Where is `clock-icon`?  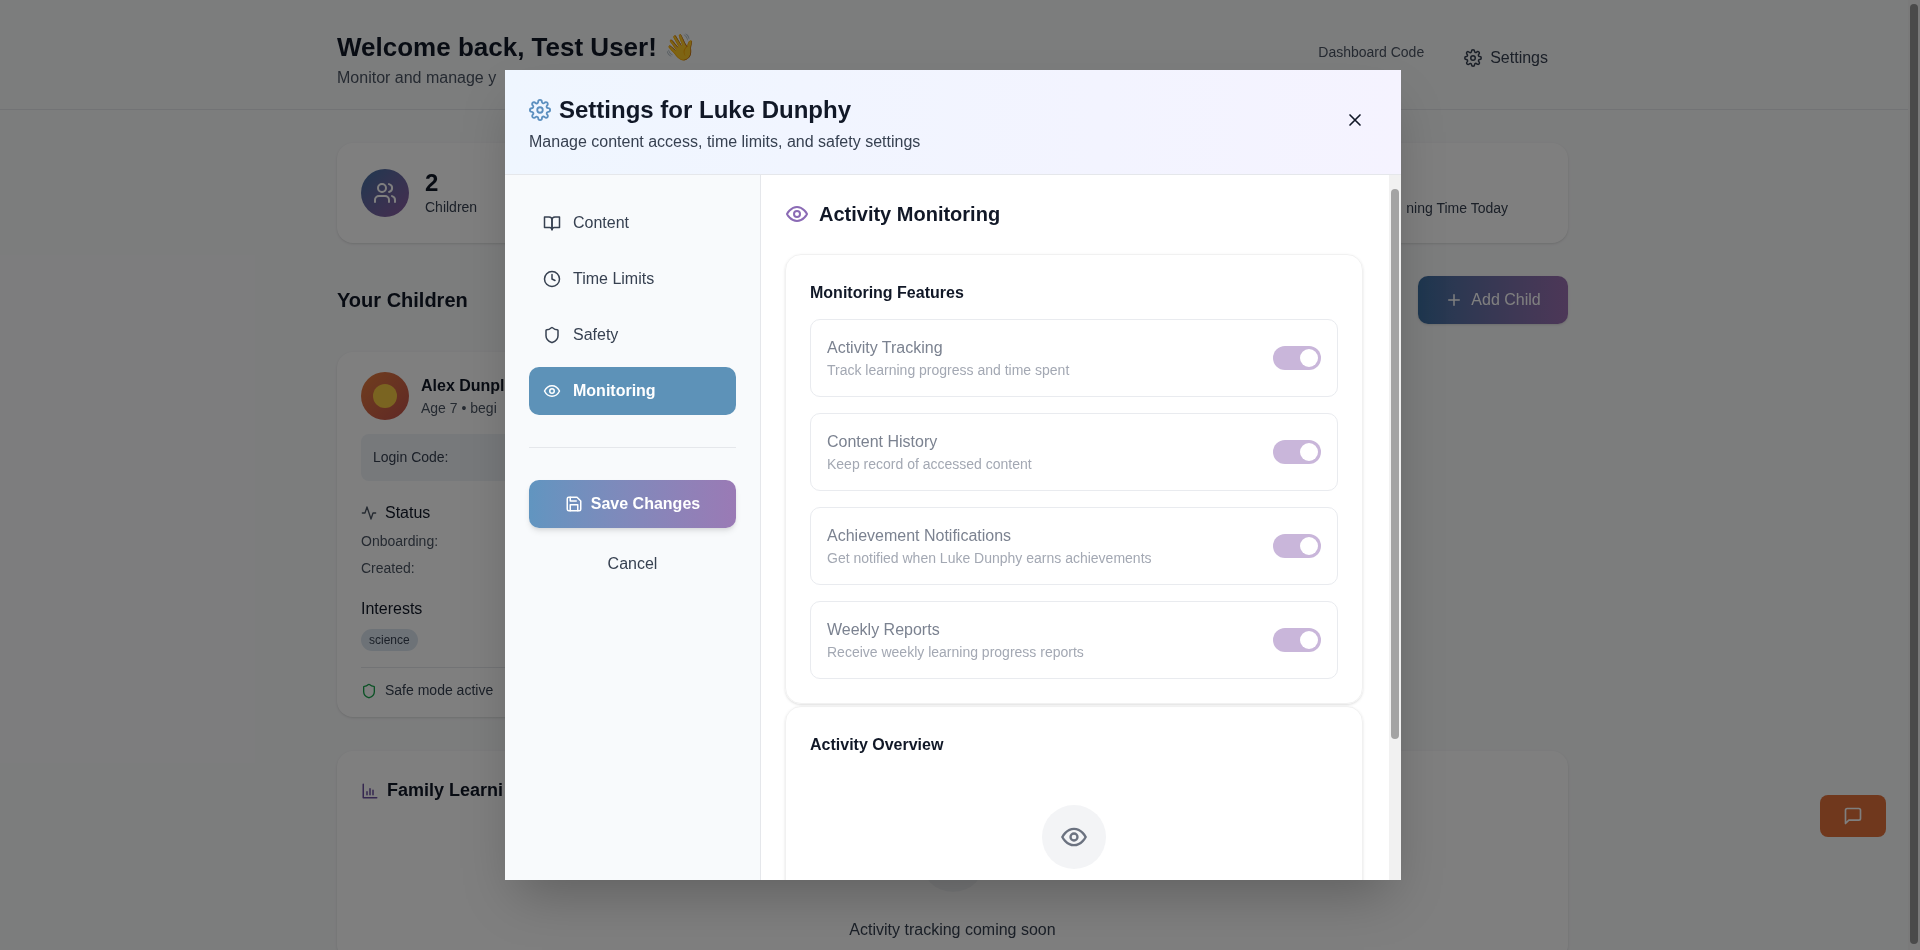 clock-icon is located at coordinates (552, 279).